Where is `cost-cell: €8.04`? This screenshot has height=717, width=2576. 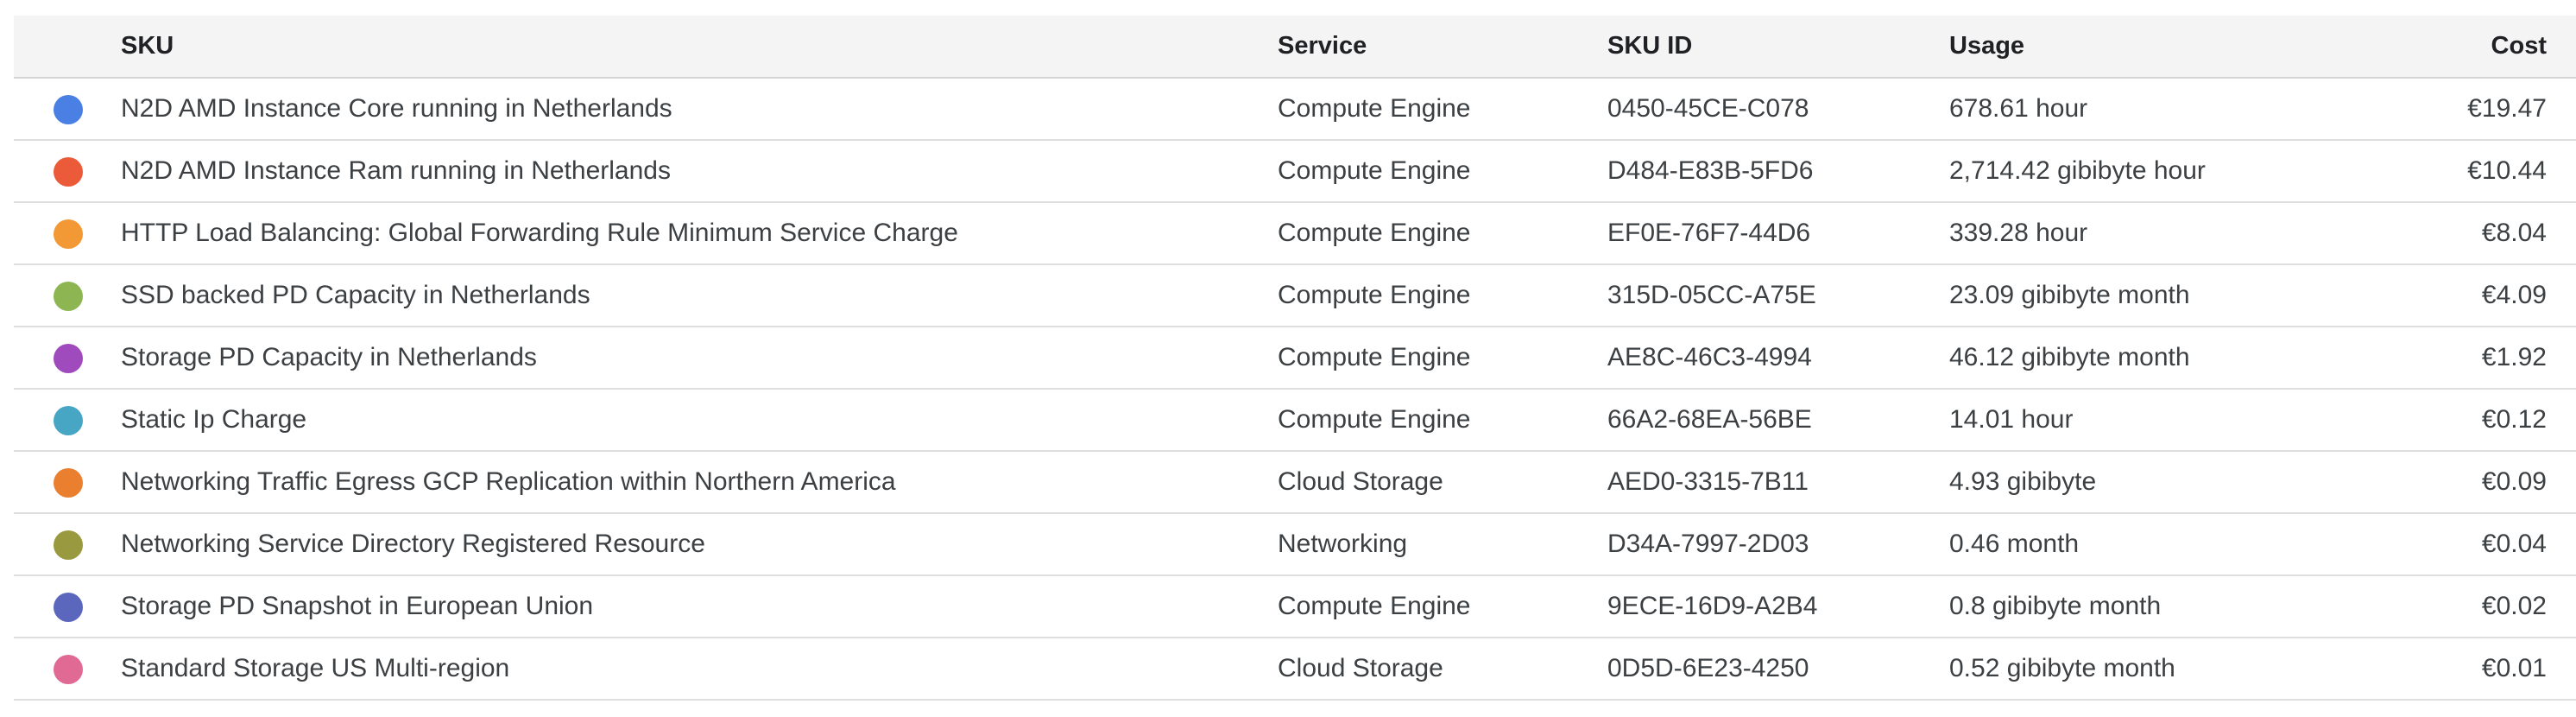 cost-cell: €8.04 is located at coordinates (2444, 233).